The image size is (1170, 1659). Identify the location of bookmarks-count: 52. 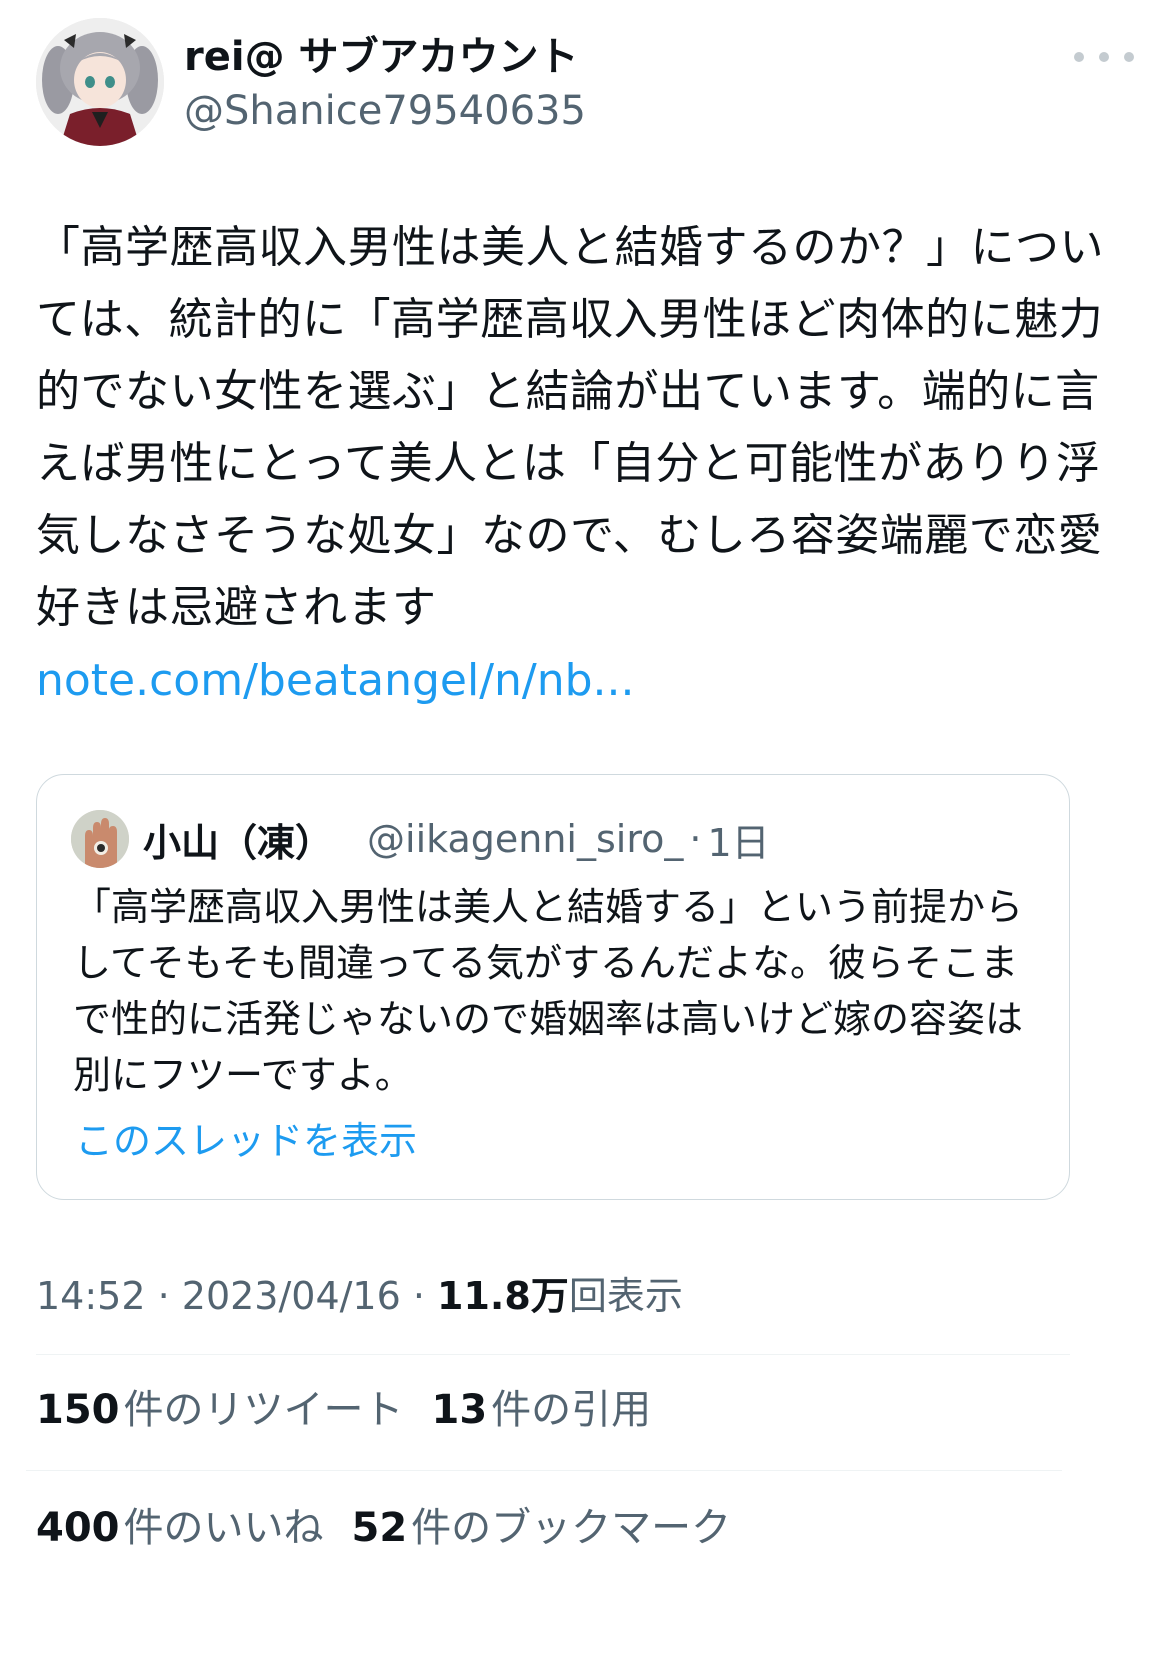
(379, 1528).